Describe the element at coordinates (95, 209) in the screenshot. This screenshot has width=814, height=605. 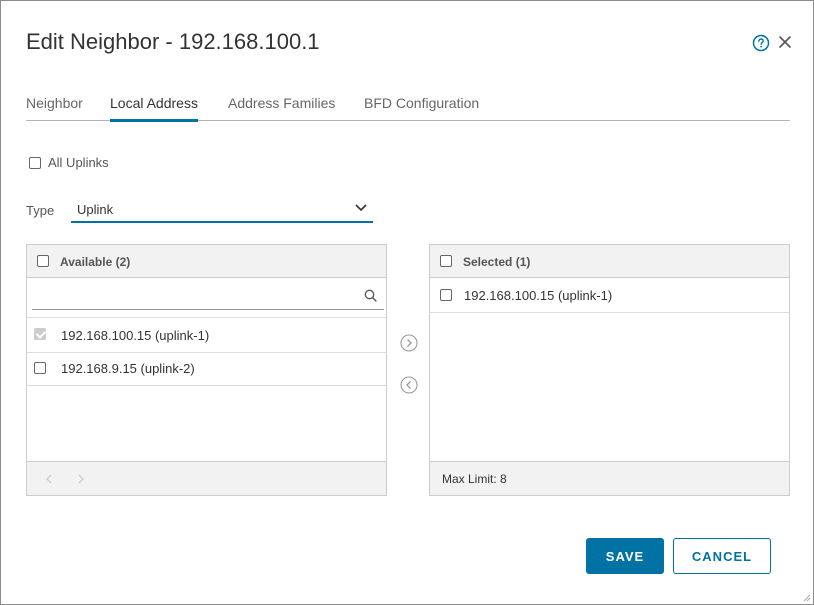
I see `type-select-value: Uplink` at that location.